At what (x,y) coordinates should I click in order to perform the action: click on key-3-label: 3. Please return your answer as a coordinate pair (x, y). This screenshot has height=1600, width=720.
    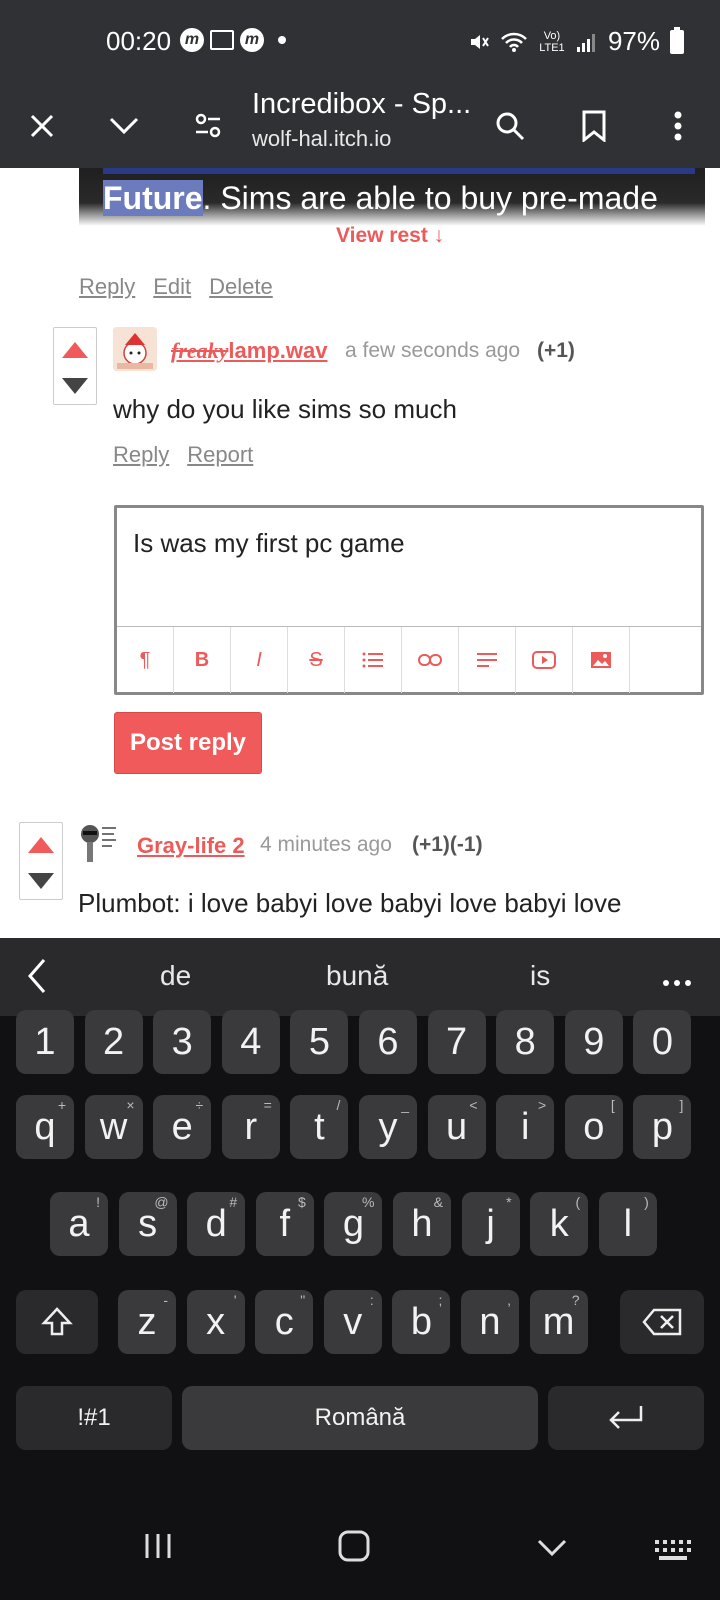
    Looking at the image, I should click on (182, 1041).